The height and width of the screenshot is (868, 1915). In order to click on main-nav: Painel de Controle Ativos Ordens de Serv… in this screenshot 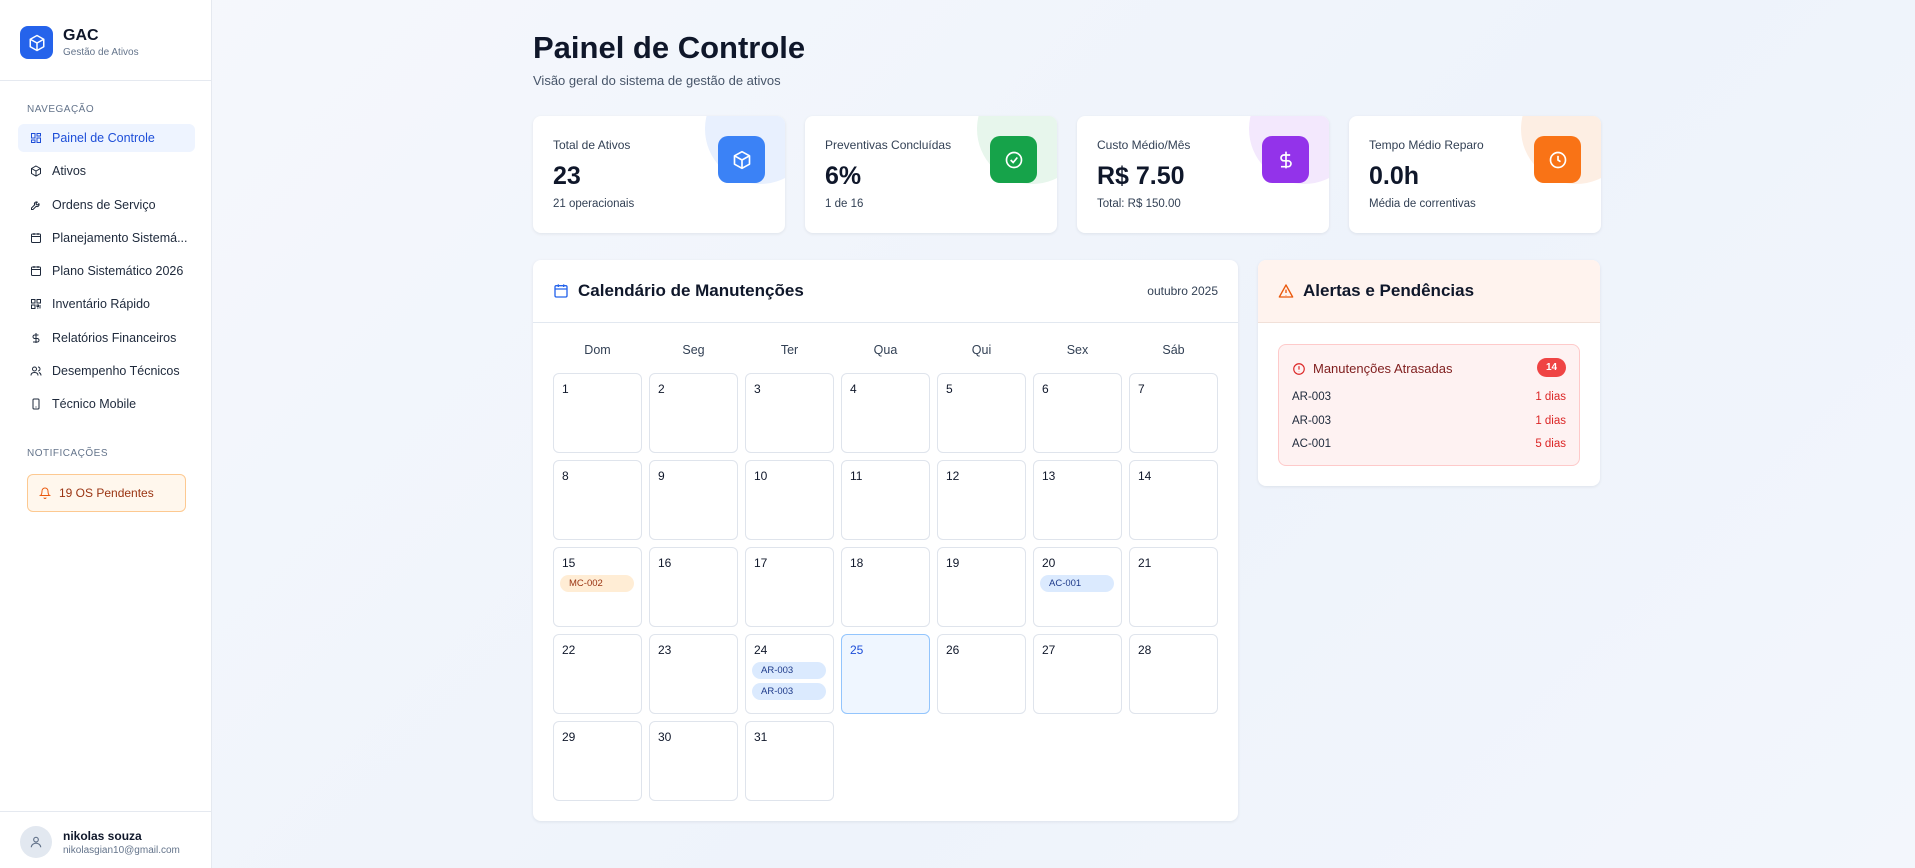, I will do `click(106, 274)`.